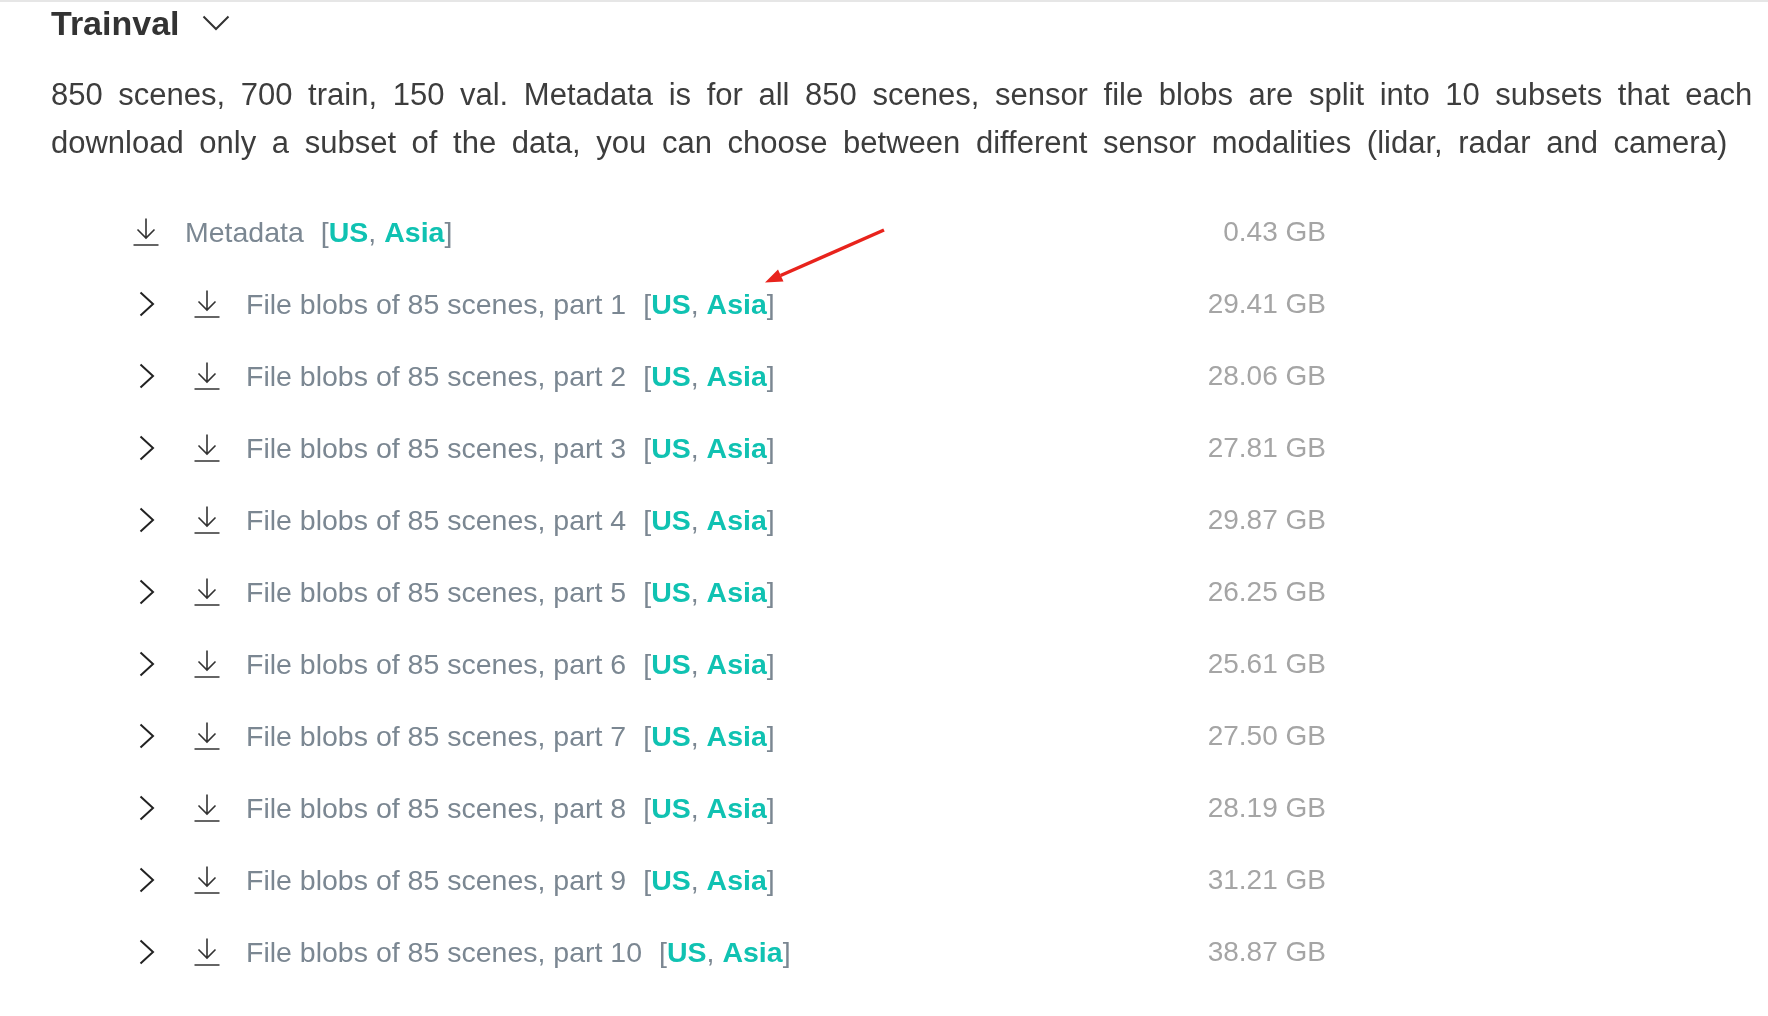 The height and width of the screenshot is (1016, 1768). I want to click on file-link: File blobs of 85 scenes, part 7, so click(436, 736).